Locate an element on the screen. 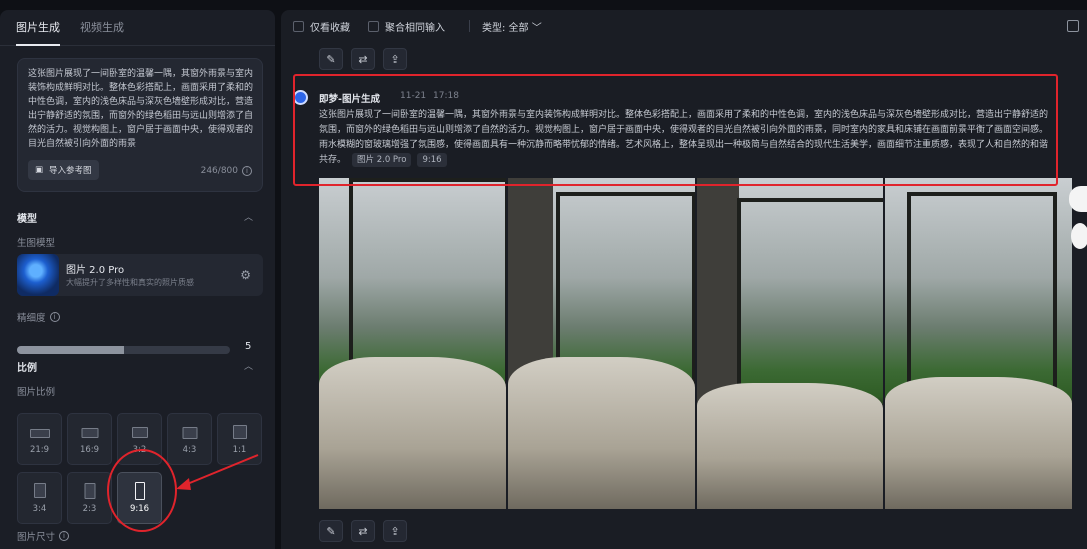 Image resolution: width=1087 pixels, height=549 pixels. tab-video-generation: 视频生成 is located at coordinates (102, 28).